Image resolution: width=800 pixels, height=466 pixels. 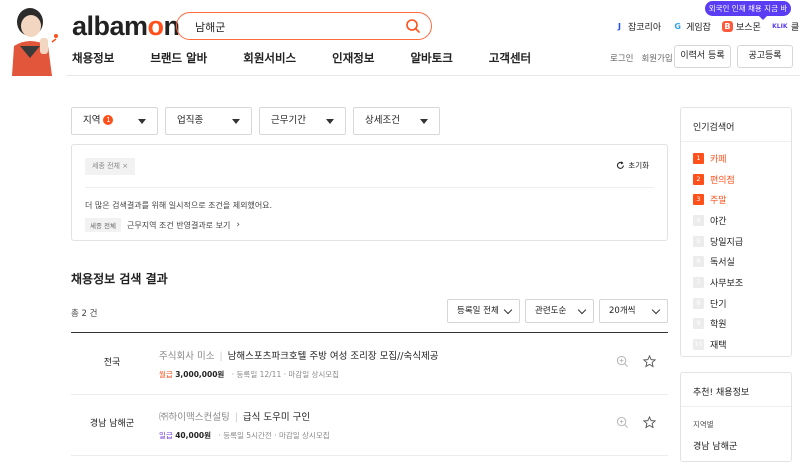 I want to click on filter-detail: 상세조건, so click(x=396, y=121).